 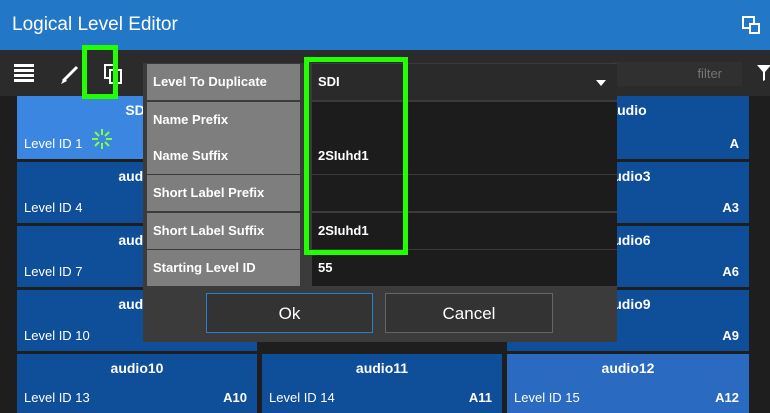 I want to click on level-short-label: A11, so click(x=480, y=397).